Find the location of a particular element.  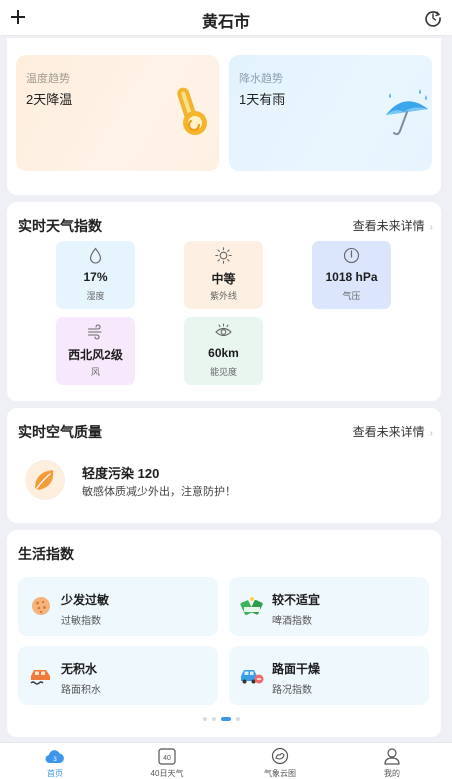

calendar-number: 40 is located at coordinates (167, 758).